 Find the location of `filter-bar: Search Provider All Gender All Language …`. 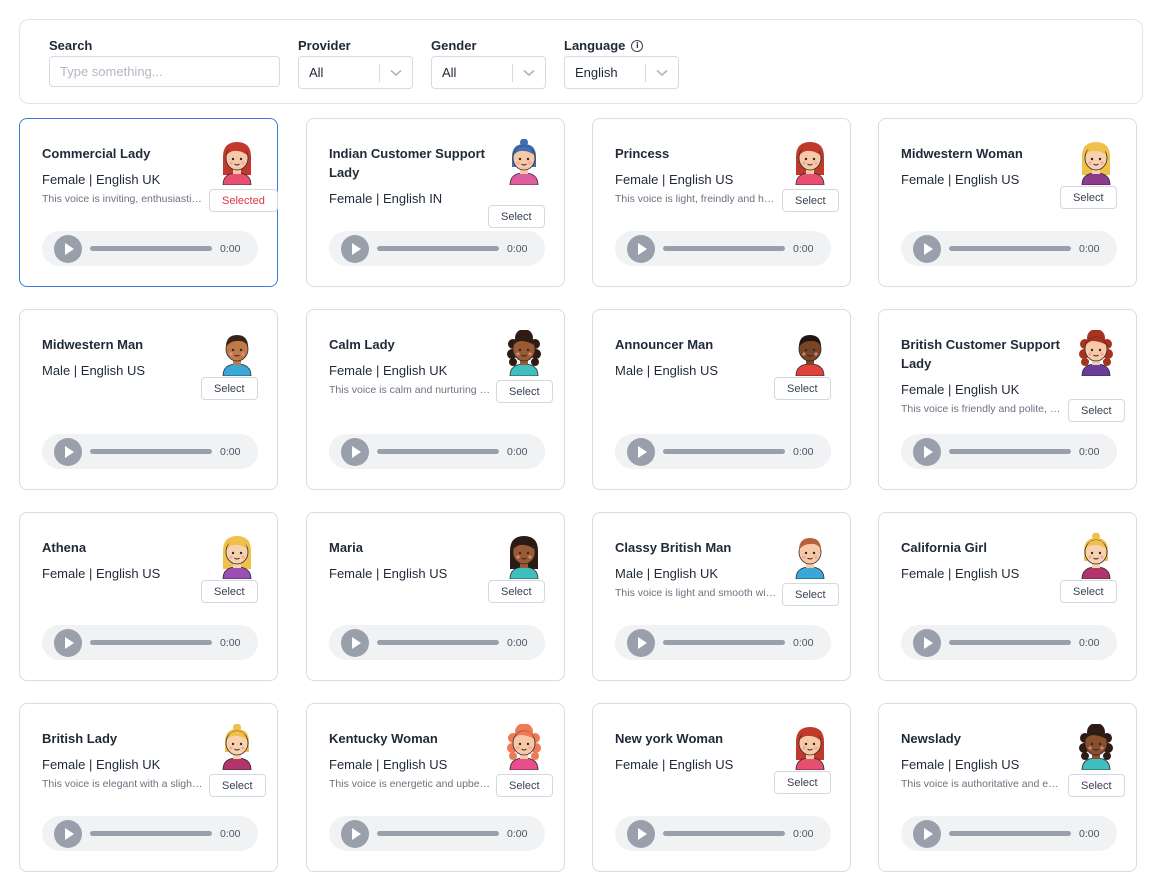

filter-bar: Search Provider All Gender All Language … is located at coordinates (581, 61).